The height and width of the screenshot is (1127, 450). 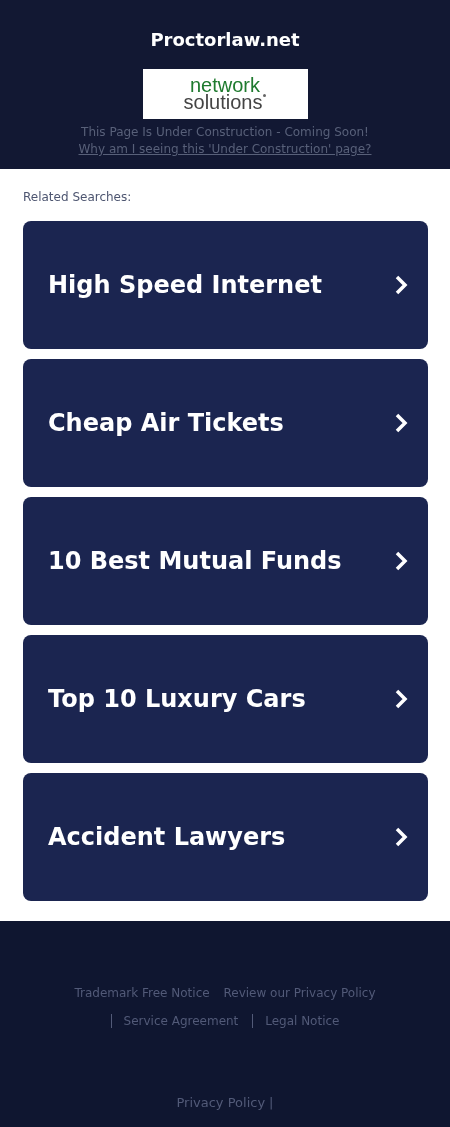 What do you see at coordinates (174, 1021) in the screenshot?
I see `footer-link: Service Agreement` at bounding box center [174, 1021].